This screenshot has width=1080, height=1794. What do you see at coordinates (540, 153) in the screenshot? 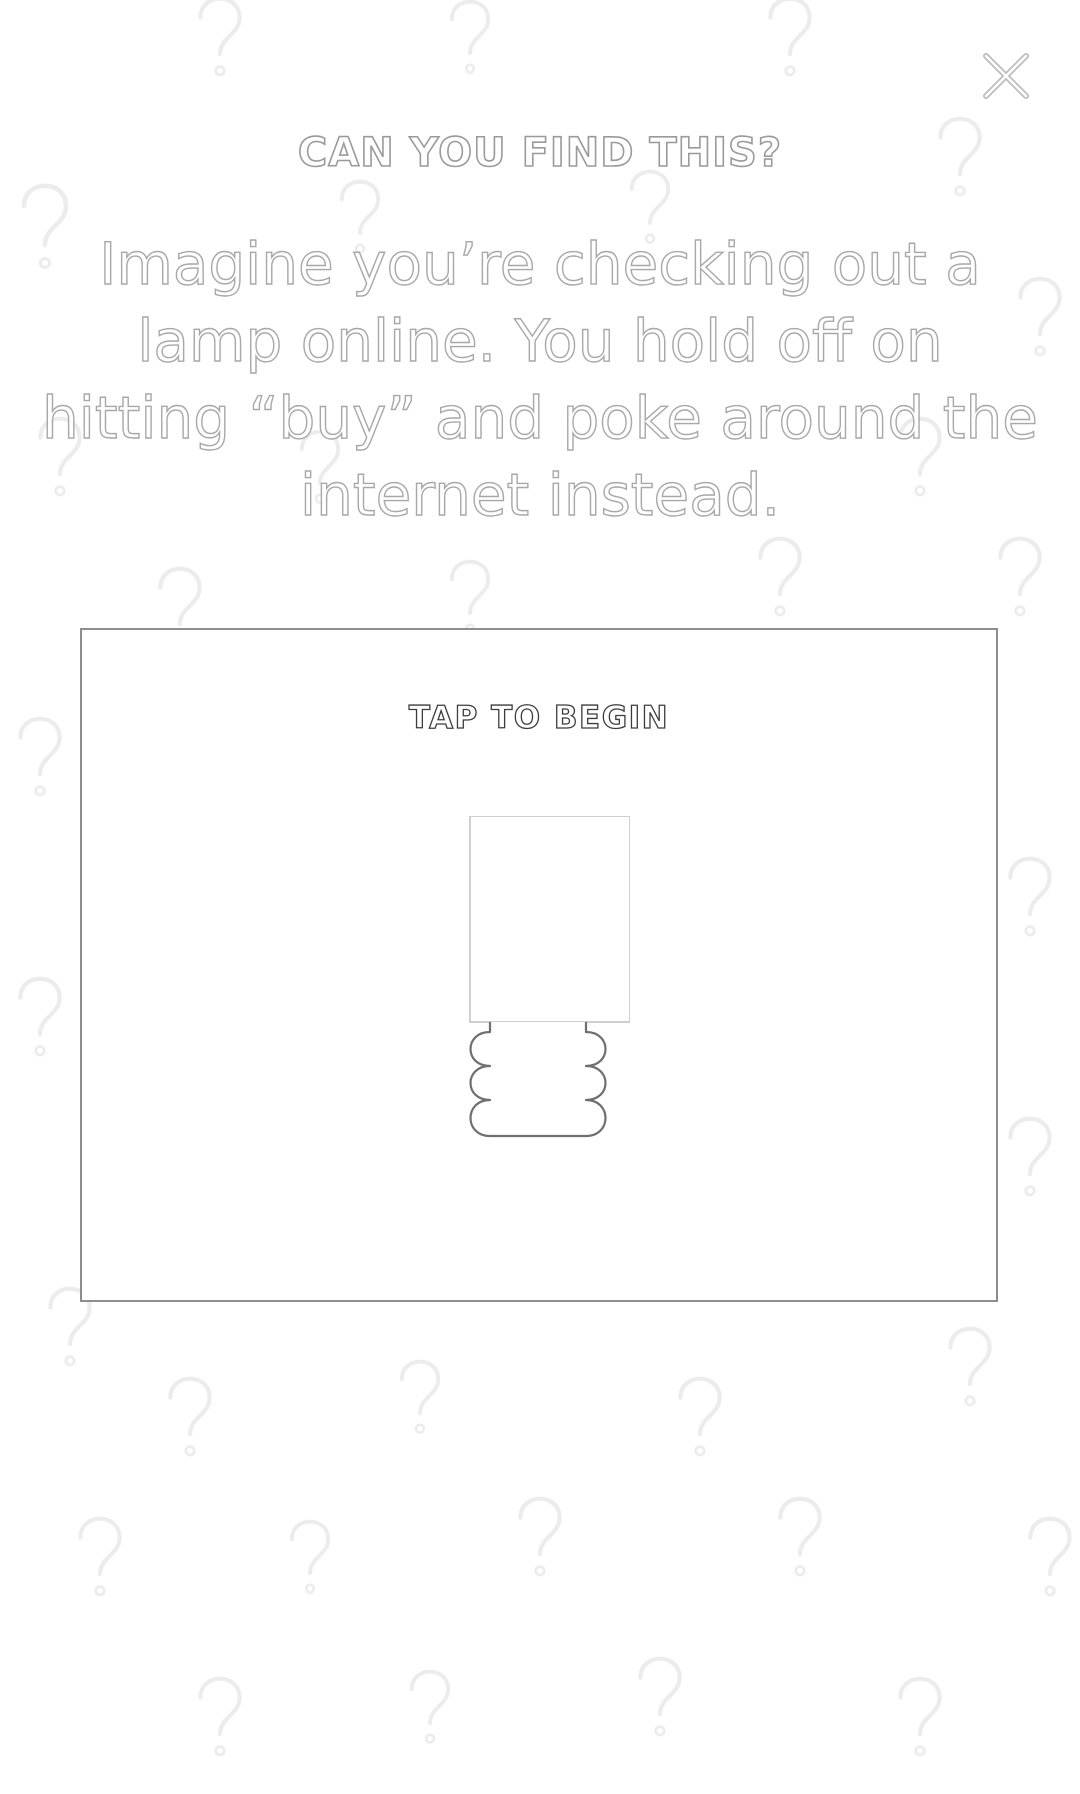
I see `section-eyebrow-title: CAN YOU FIND THIS?` at bounding box center [540, 153].